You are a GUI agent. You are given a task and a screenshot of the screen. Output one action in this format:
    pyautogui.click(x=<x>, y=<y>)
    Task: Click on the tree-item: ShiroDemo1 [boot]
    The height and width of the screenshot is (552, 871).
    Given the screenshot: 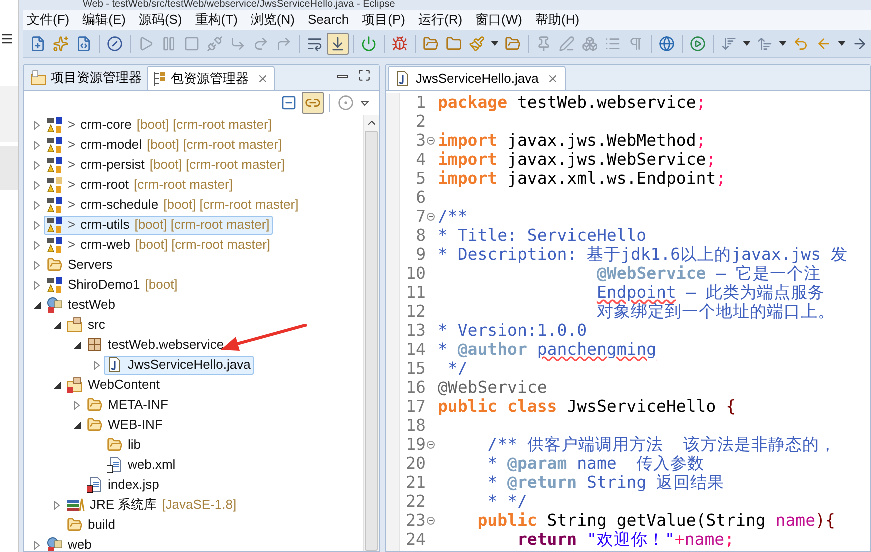 What is the action you would take?
    pyautogui.click(x=112, y=285)
    